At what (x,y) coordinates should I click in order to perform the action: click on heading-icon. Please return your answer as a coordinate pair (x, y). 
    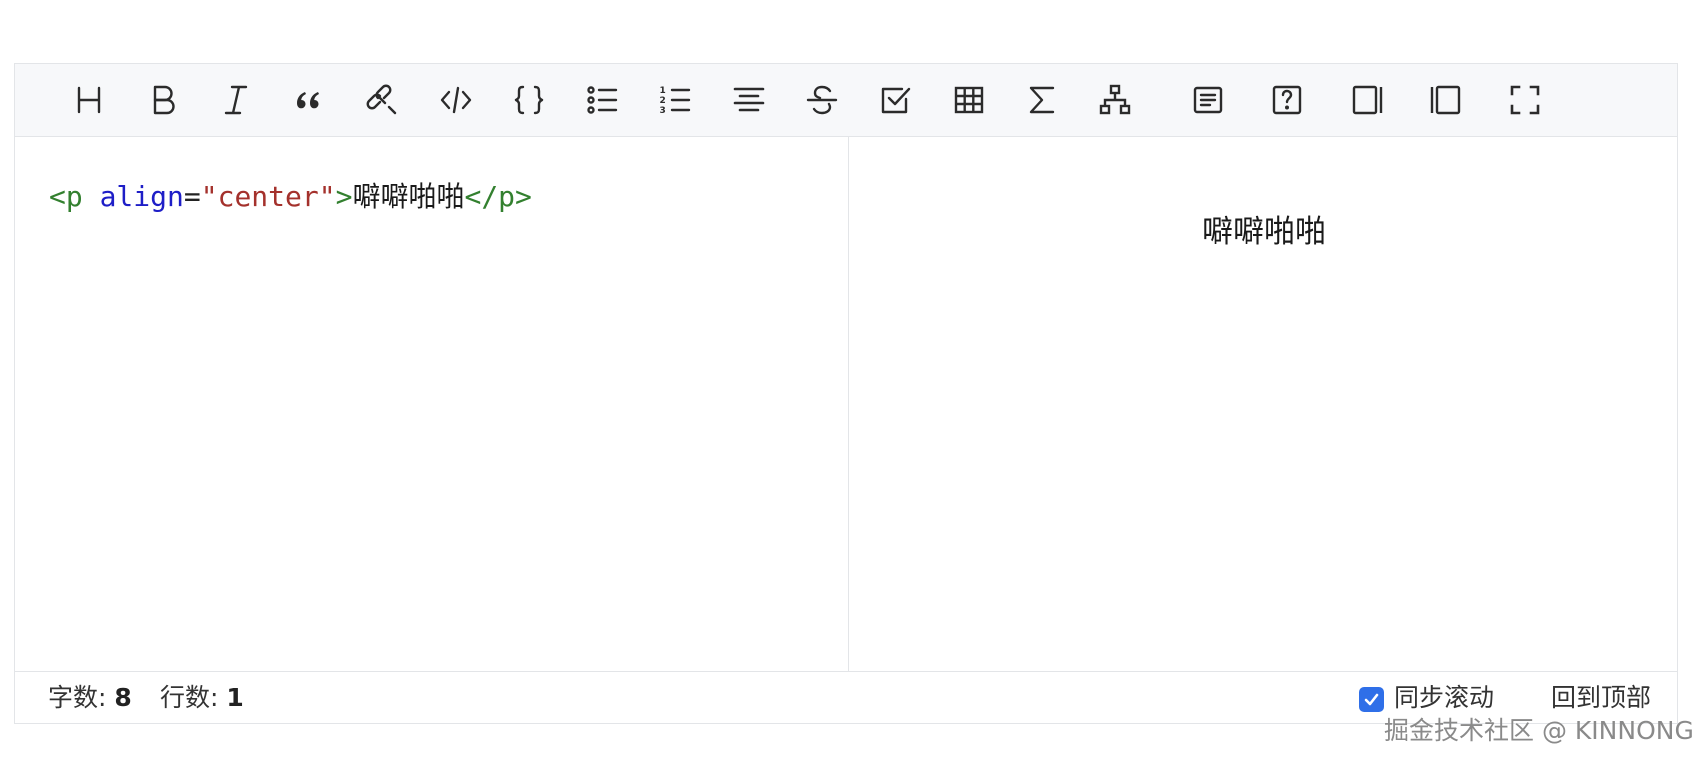
    Looking at the image, I should click on (89, 100).